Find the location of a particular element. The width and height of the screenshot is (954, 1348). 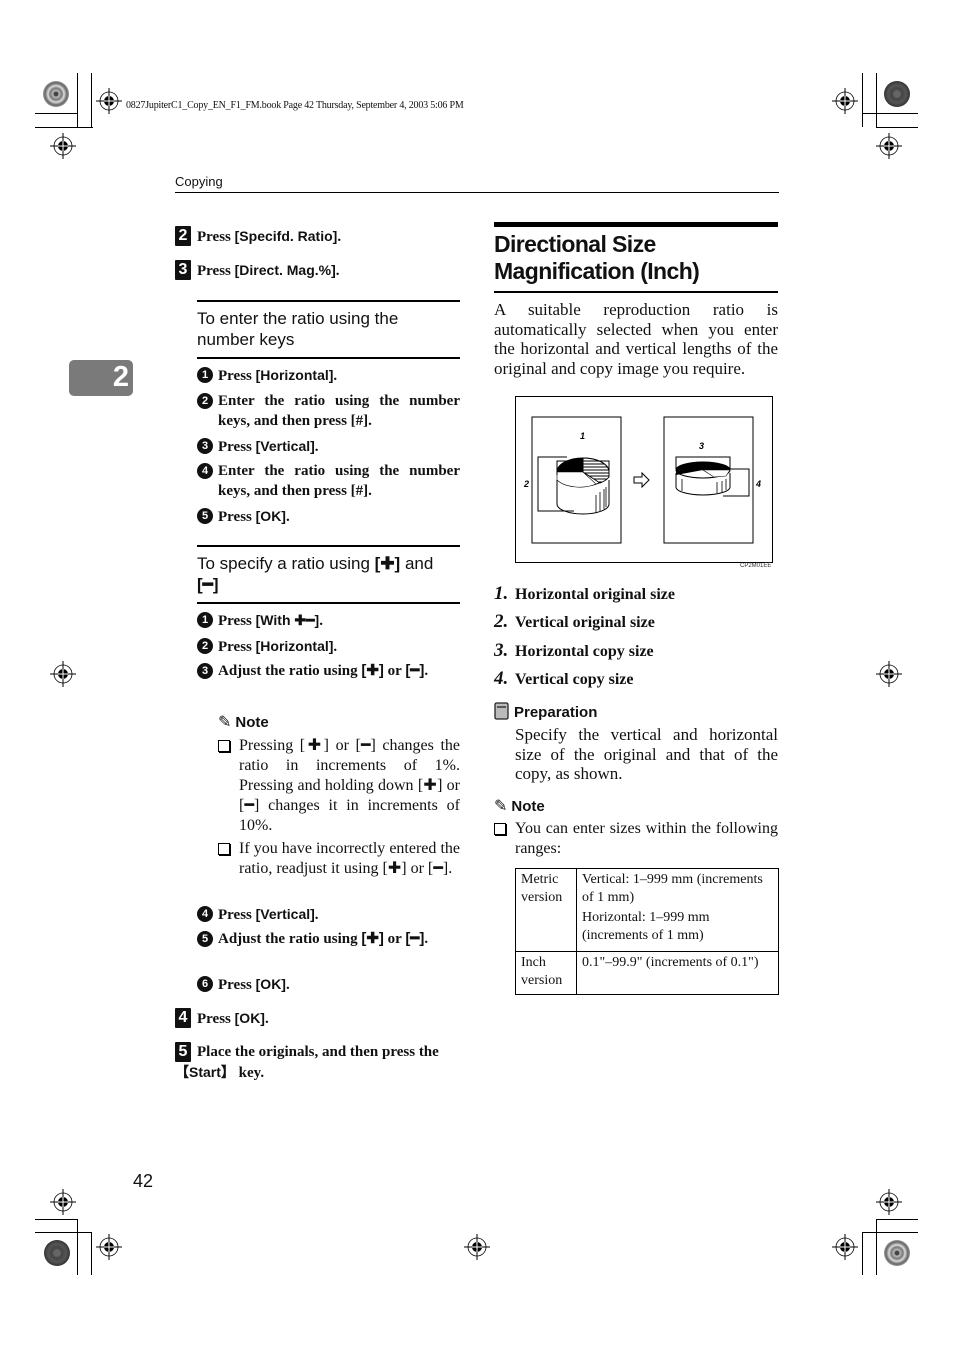

minus-key-icon: [━] is located at coordinates (415, 670).